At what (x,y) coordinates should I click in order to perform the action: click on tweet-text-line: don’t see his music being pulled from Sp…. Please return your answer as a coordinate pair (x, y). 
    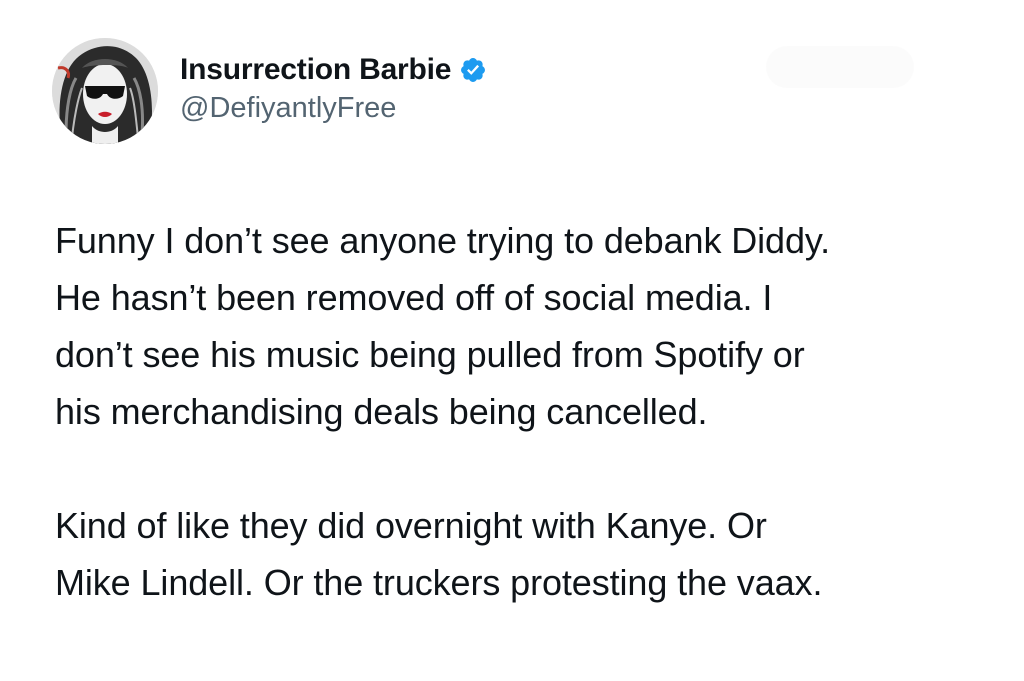
    Looking at the image, I should click on (430, 354).